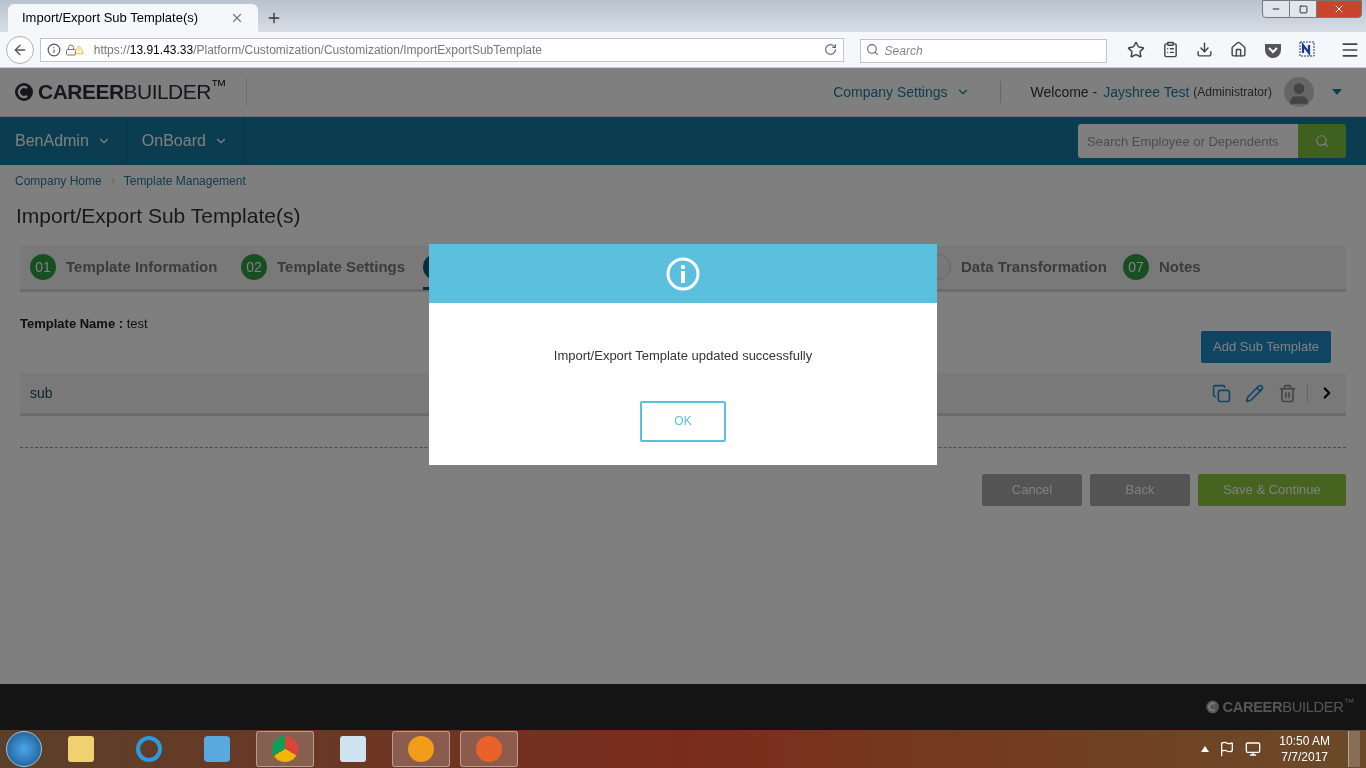 The width and height of the screenshot is (1366, 768). Describe the element at coordinates (274, 18) in the screenshot. I see `new-tab-icon` at that location.